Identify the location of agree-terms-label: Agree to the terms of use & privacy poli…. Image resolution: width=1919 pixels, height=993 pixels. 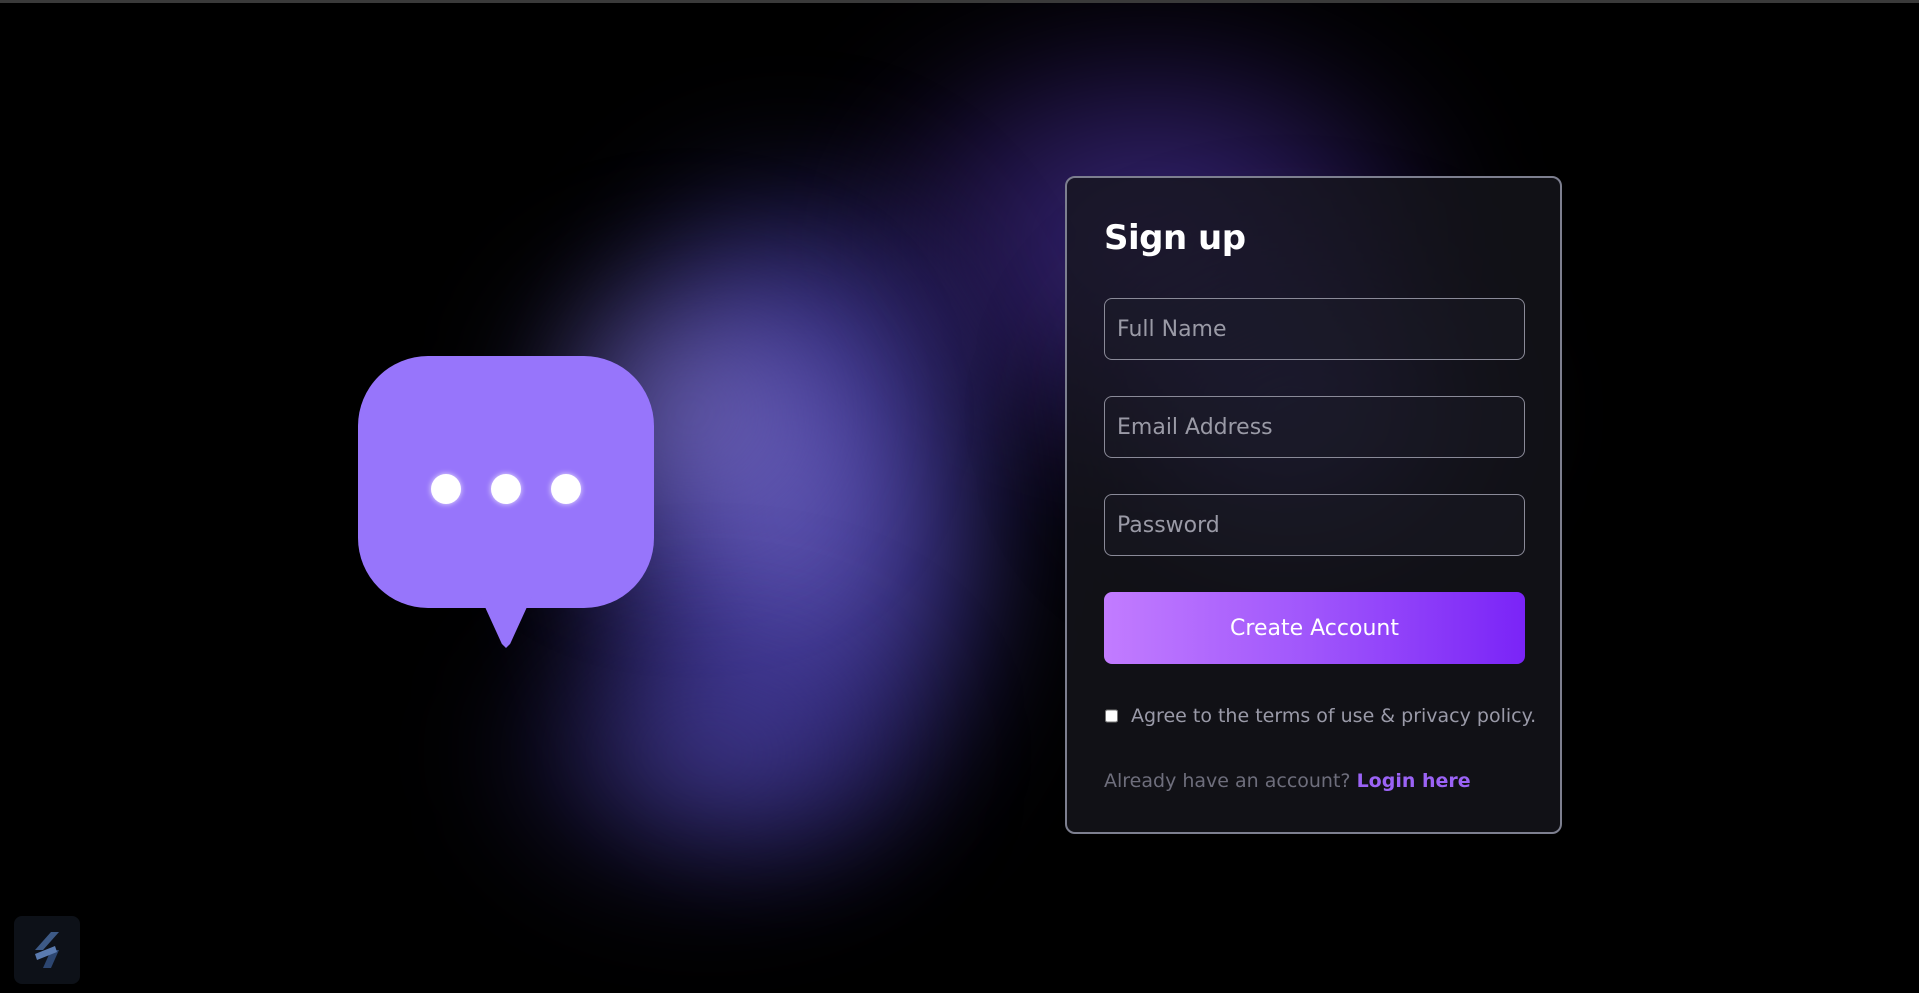
(1334, 716).